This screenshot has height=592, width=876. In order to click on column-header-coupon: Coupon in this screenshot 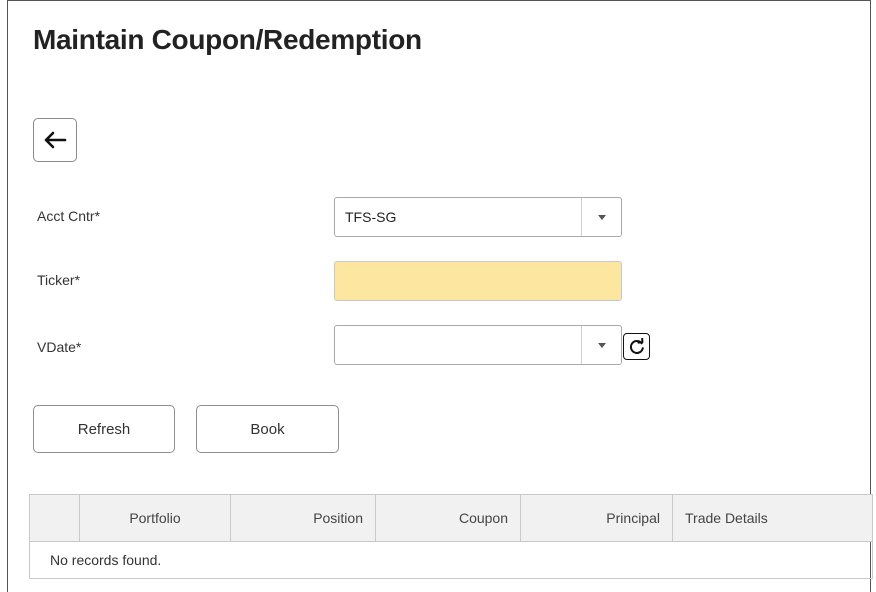, I will do `click(448, 518)`.